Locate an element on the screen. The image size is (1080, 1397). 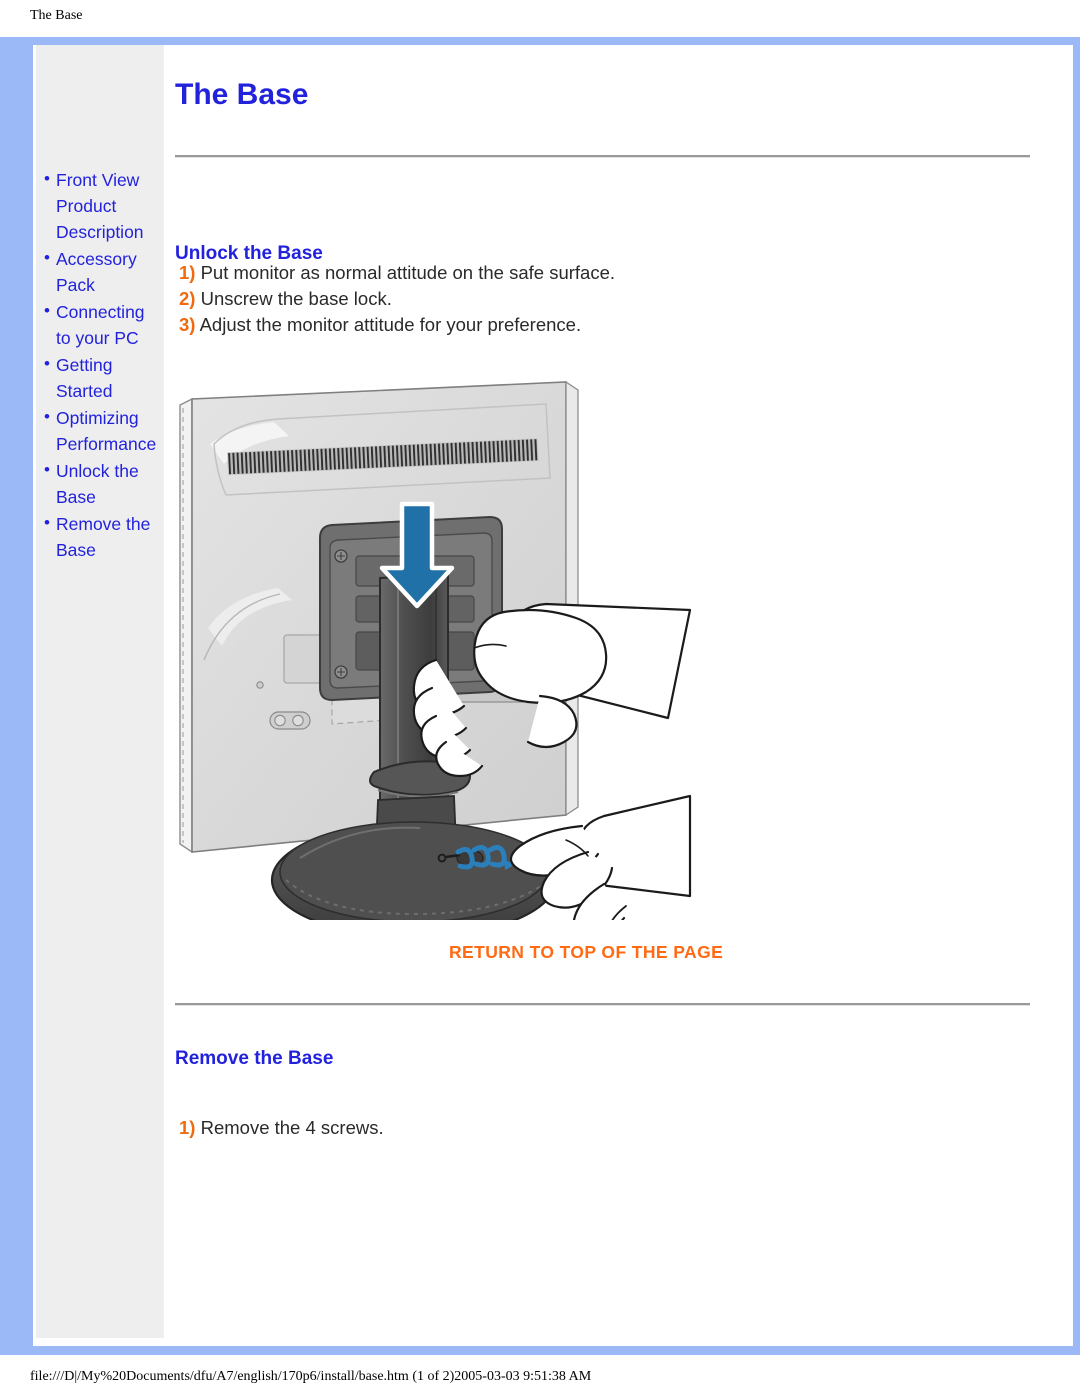
sidebar-item-accessory-pack: • Accessory Pack is located at coordinates (99, 272).